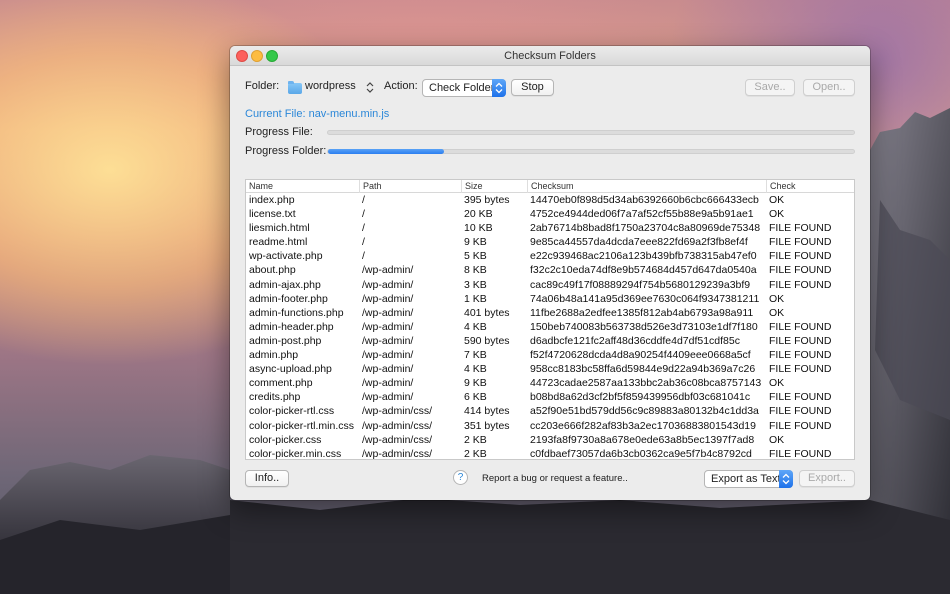 This screenshot has height=594, width=950. I want to click on progress-folder-fill, so click(386, 151).